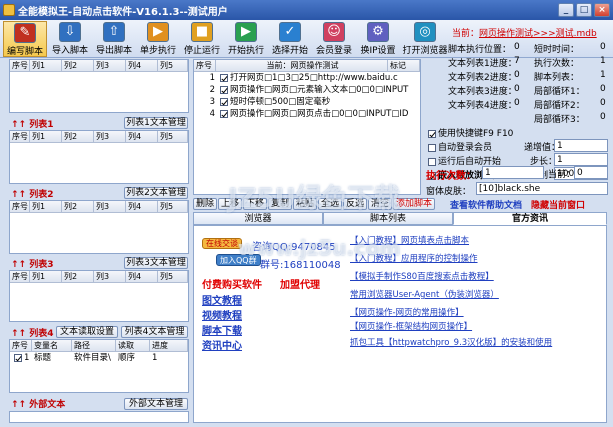 This screenshot has width=613, height=427. What do you see at coordinates (154, 332) in the screenshot?
I see `list4-manage-button: 列表4文本管理` at bounding box center [154, 332].